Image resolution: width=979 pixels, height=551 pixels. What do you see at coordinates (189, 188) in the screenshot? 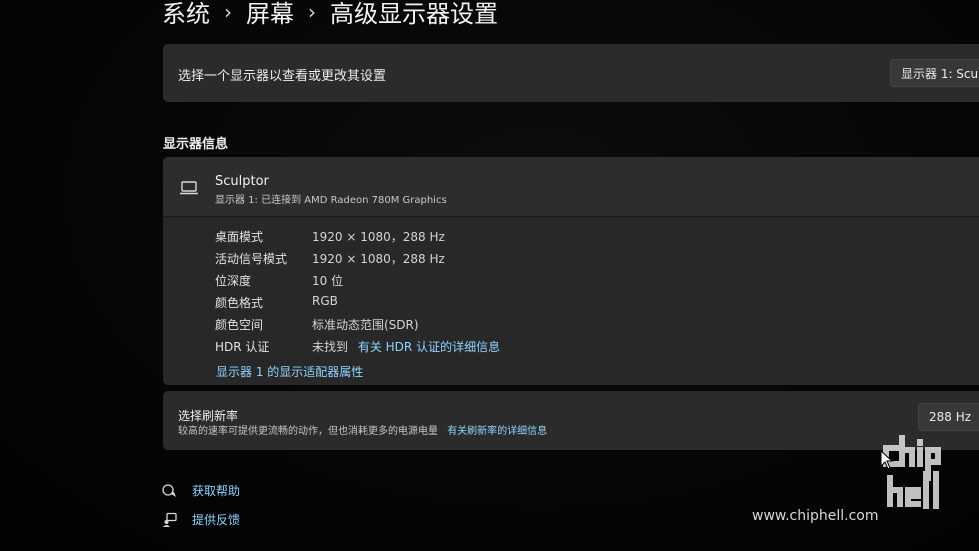
I see `laptop-icon` at bounding box center [189, 188].